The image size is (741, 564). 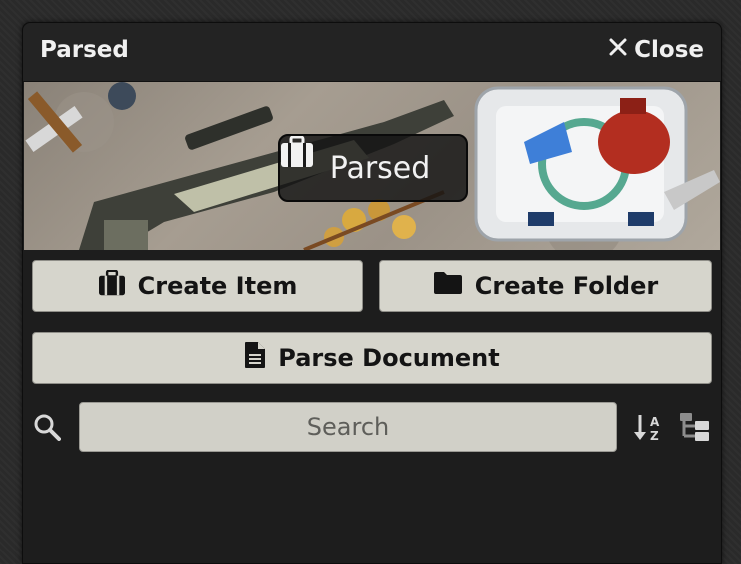 I want to click on panel-title: Parsed, so click(x=84, y=50).